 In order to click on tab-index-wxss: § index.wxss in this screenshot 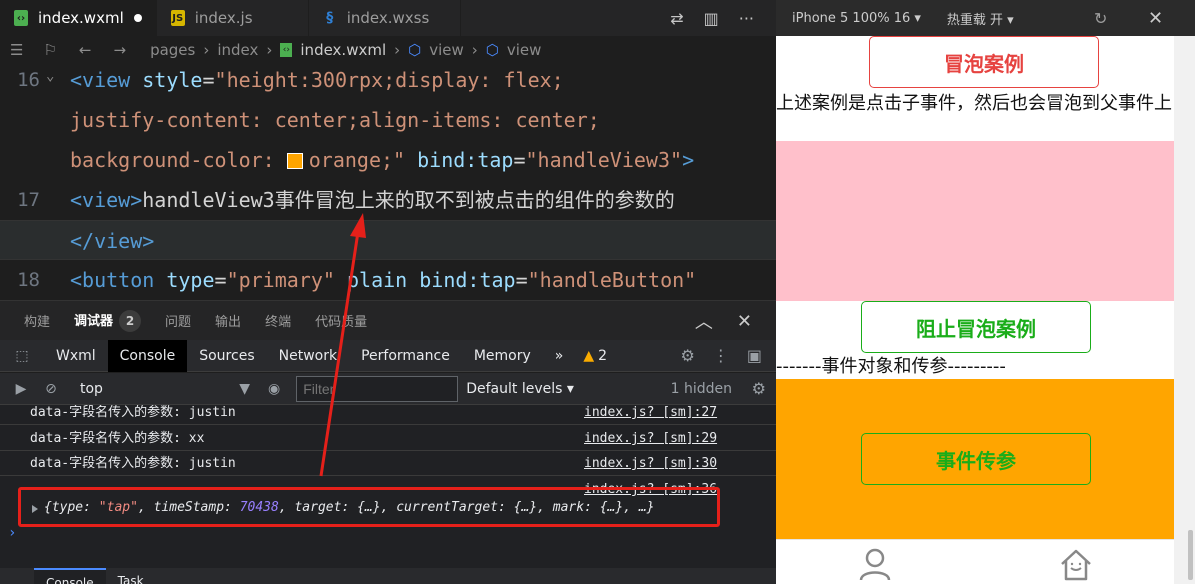, I will do `click(385, 18)`.